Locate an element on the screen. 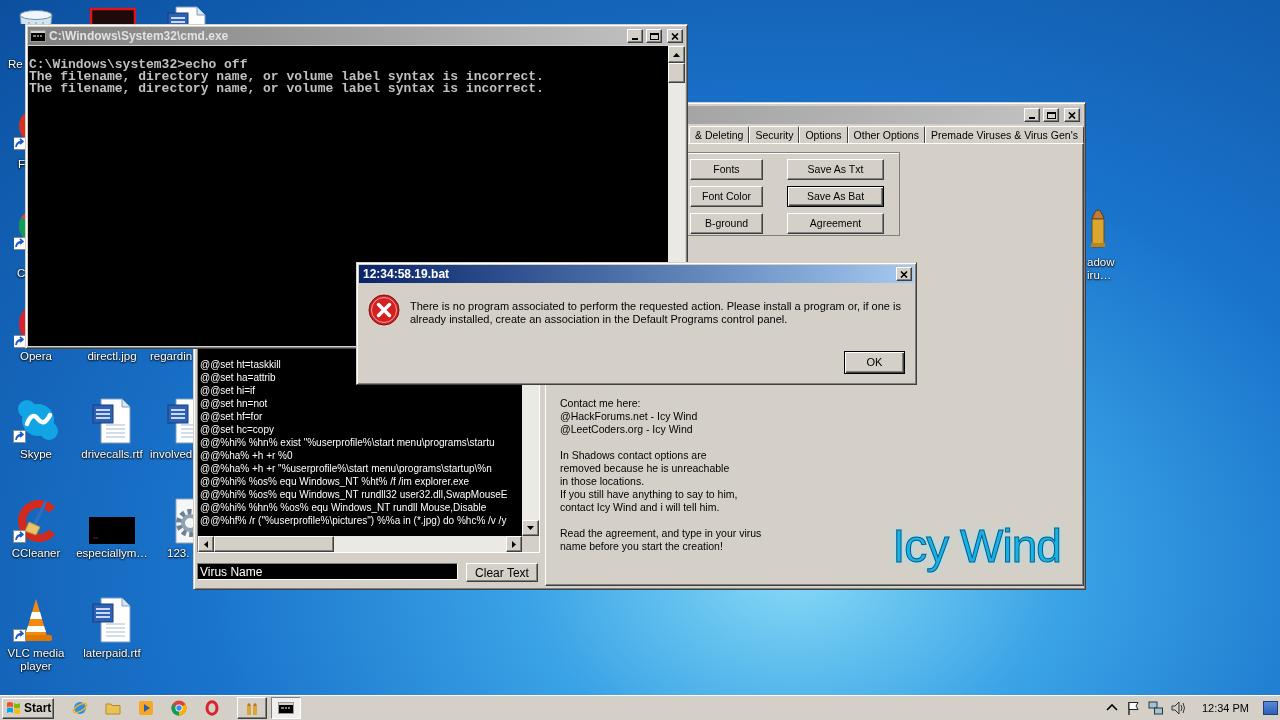  script-line: @@%hi% %os% equ Windows_NT %ht% /f /im explorer.exe is located at coordinates (335, 481).